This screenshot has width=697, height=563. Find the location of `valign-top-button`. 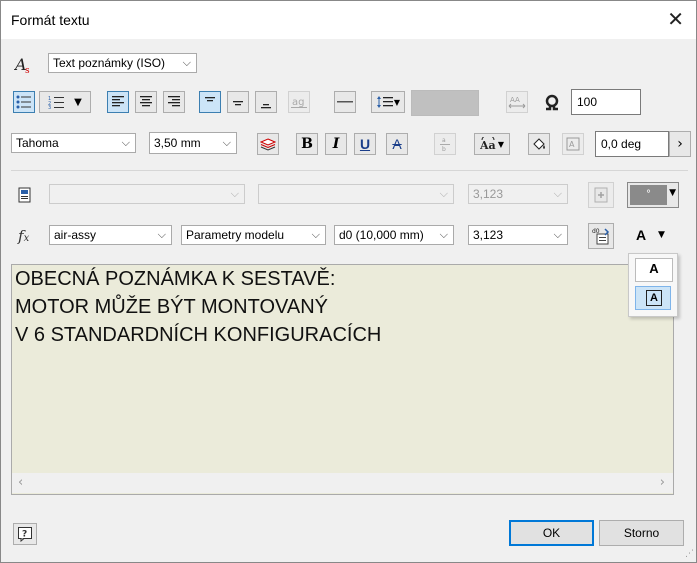

valign-top-button is located at coordinates (210, 102).